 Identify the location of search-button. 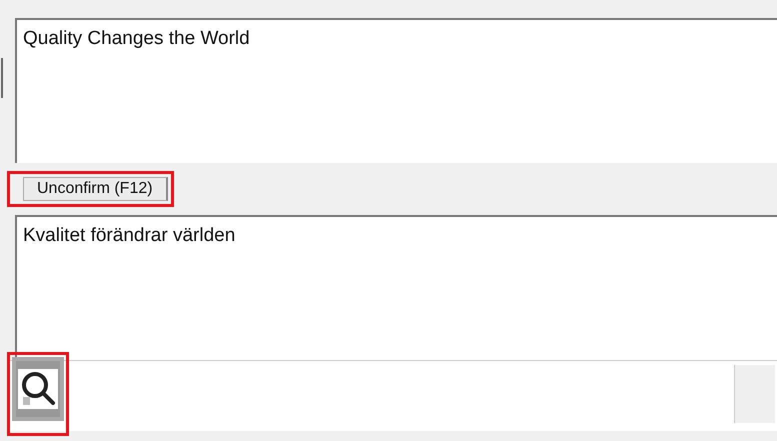
(38, 389).